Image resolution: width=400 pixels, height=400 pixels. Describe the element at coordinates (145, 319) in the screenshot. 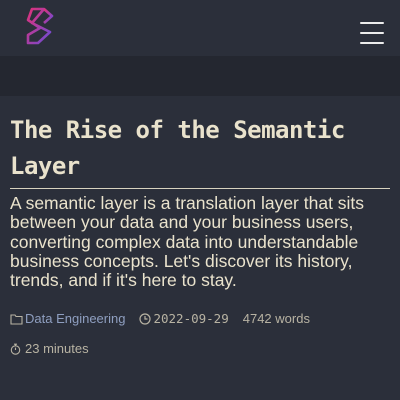

I see `clock-icon` at that location.